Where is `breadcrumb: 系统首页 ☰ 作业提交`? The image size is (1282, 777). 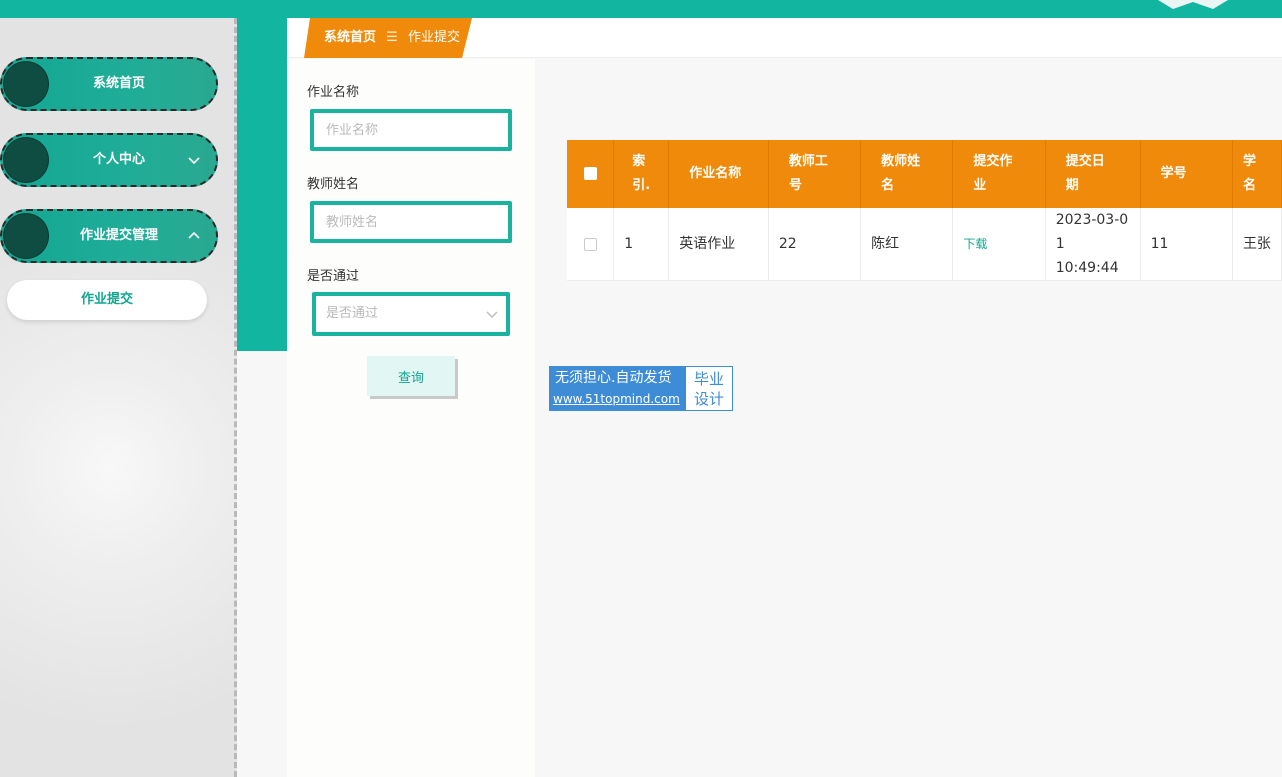
breadcrumb: 系统首页 ☰ 作业提交 is located at coordinates (784, 38).